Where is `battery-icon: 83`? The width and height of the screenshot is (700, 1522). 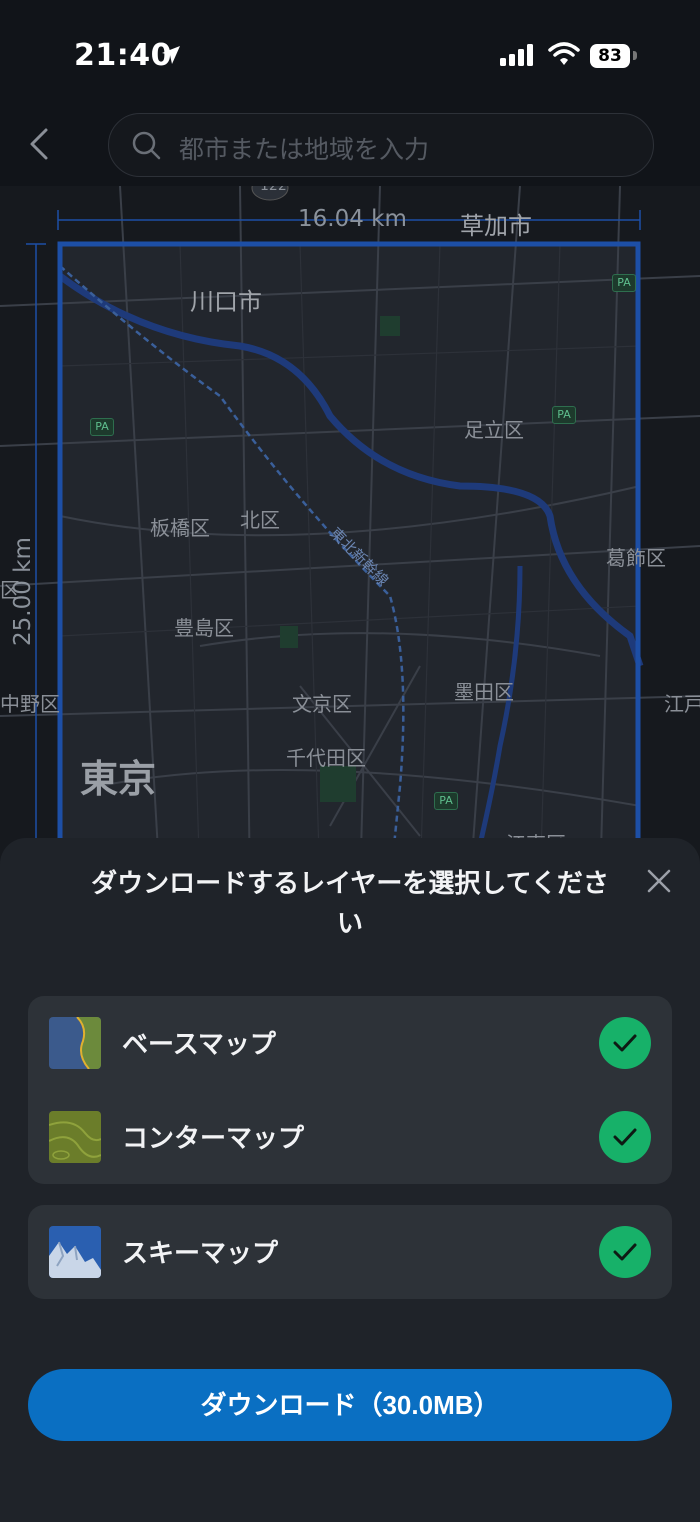
battery-icon: 83 is located at coordinates (610, 56).